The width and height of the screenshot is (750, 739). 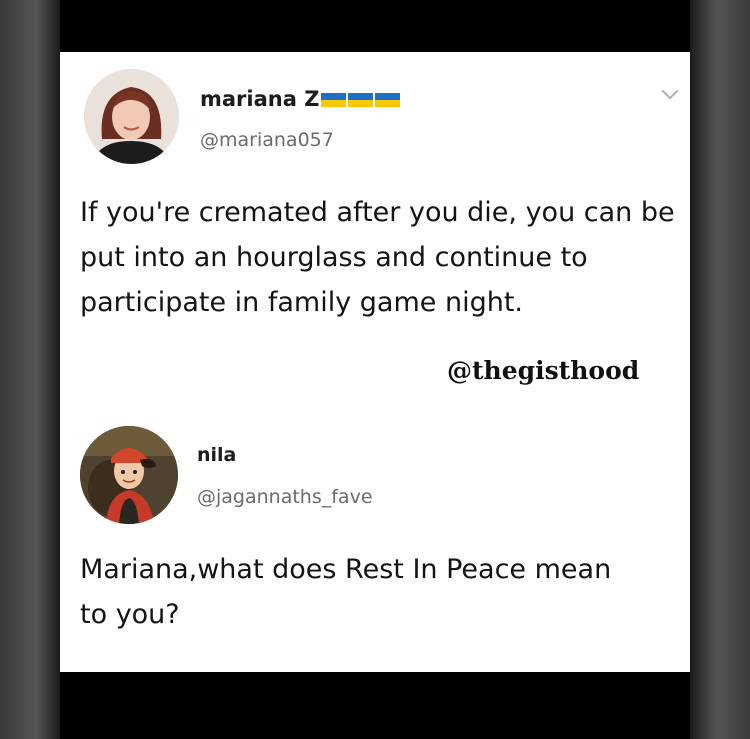 I want to click on nila-avatar, so click(x=129, y=475).